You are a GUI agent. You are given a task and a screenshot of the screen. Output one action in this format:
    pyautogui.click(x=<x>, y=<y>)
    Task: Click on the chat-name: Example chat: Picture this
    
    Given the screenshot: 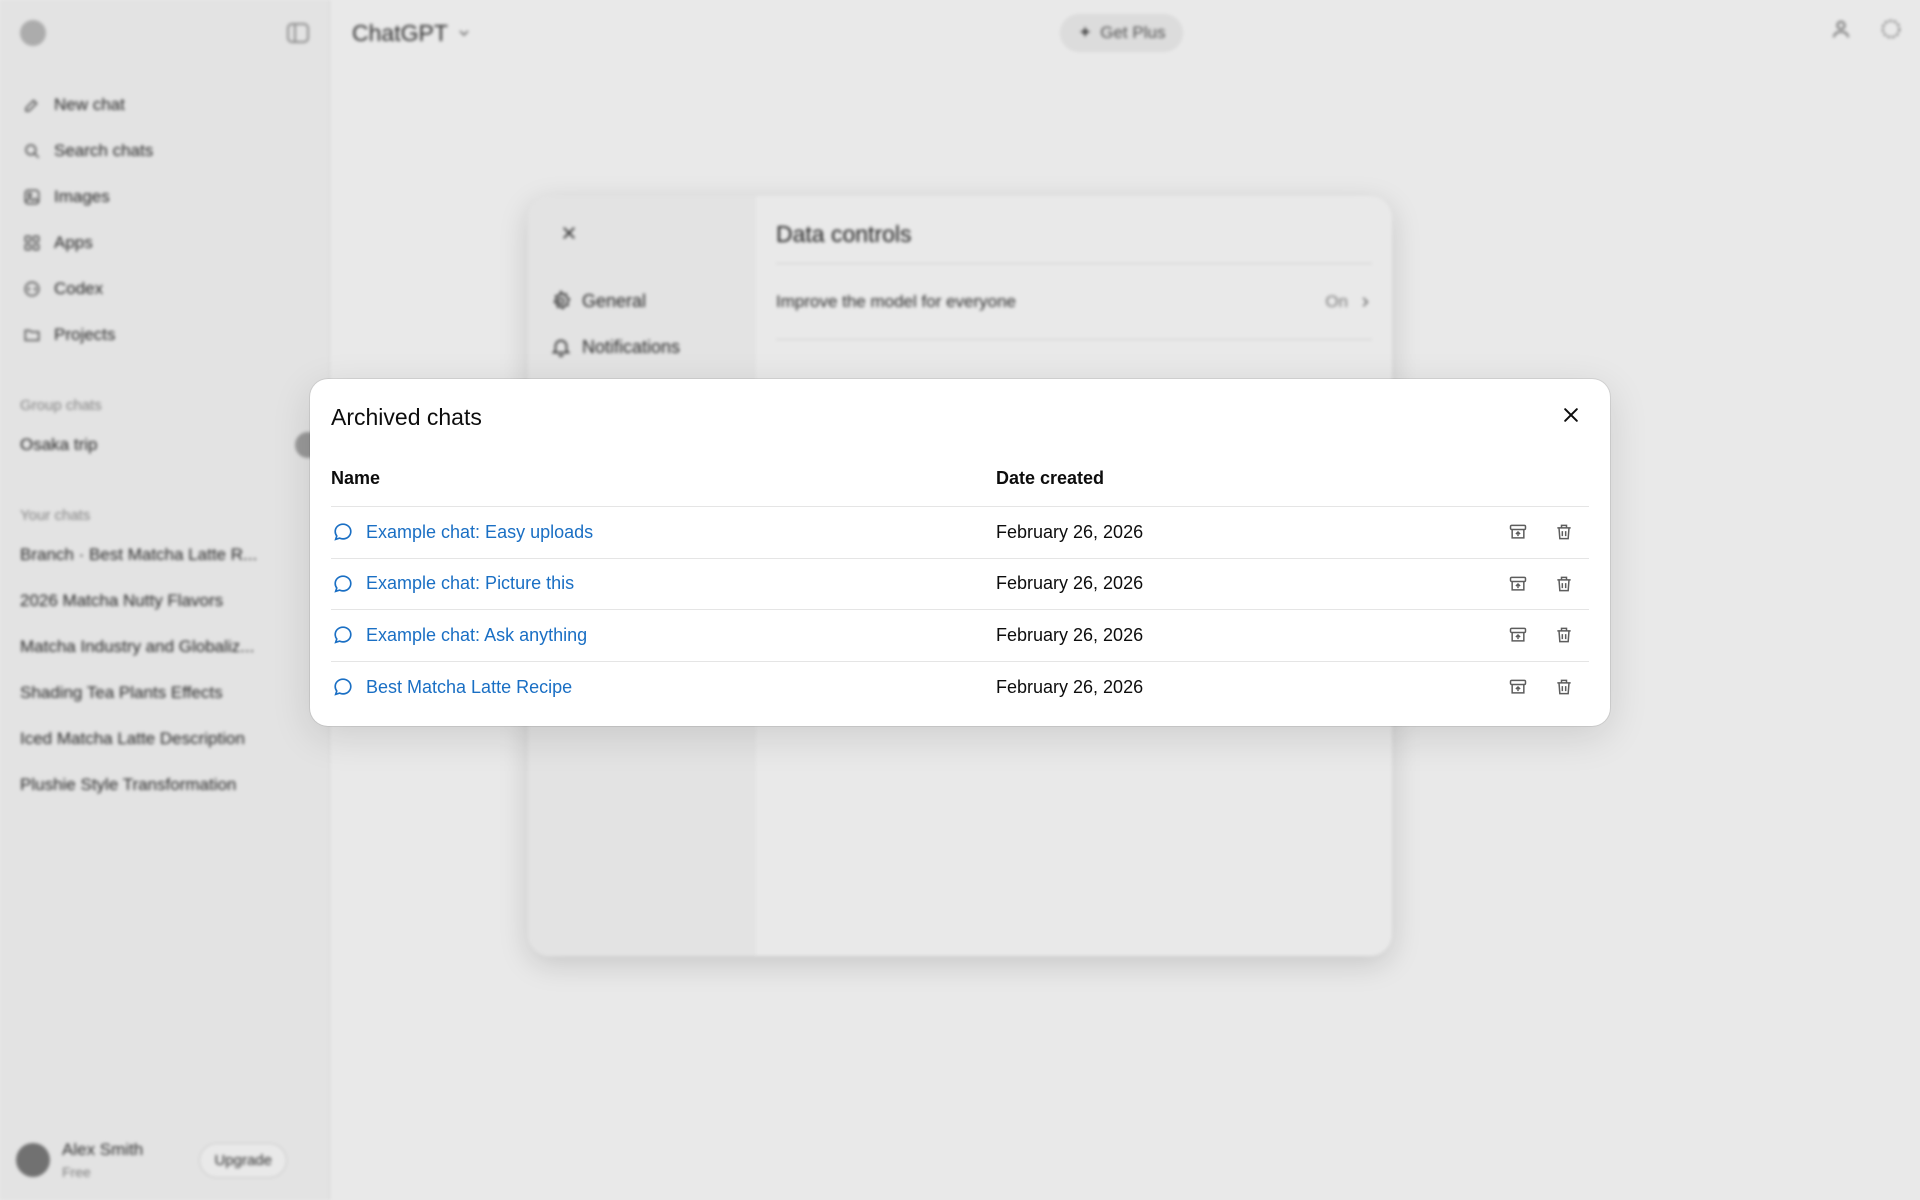 What is the action you would take?
    pyautogui.click(x=470, y=583)
    